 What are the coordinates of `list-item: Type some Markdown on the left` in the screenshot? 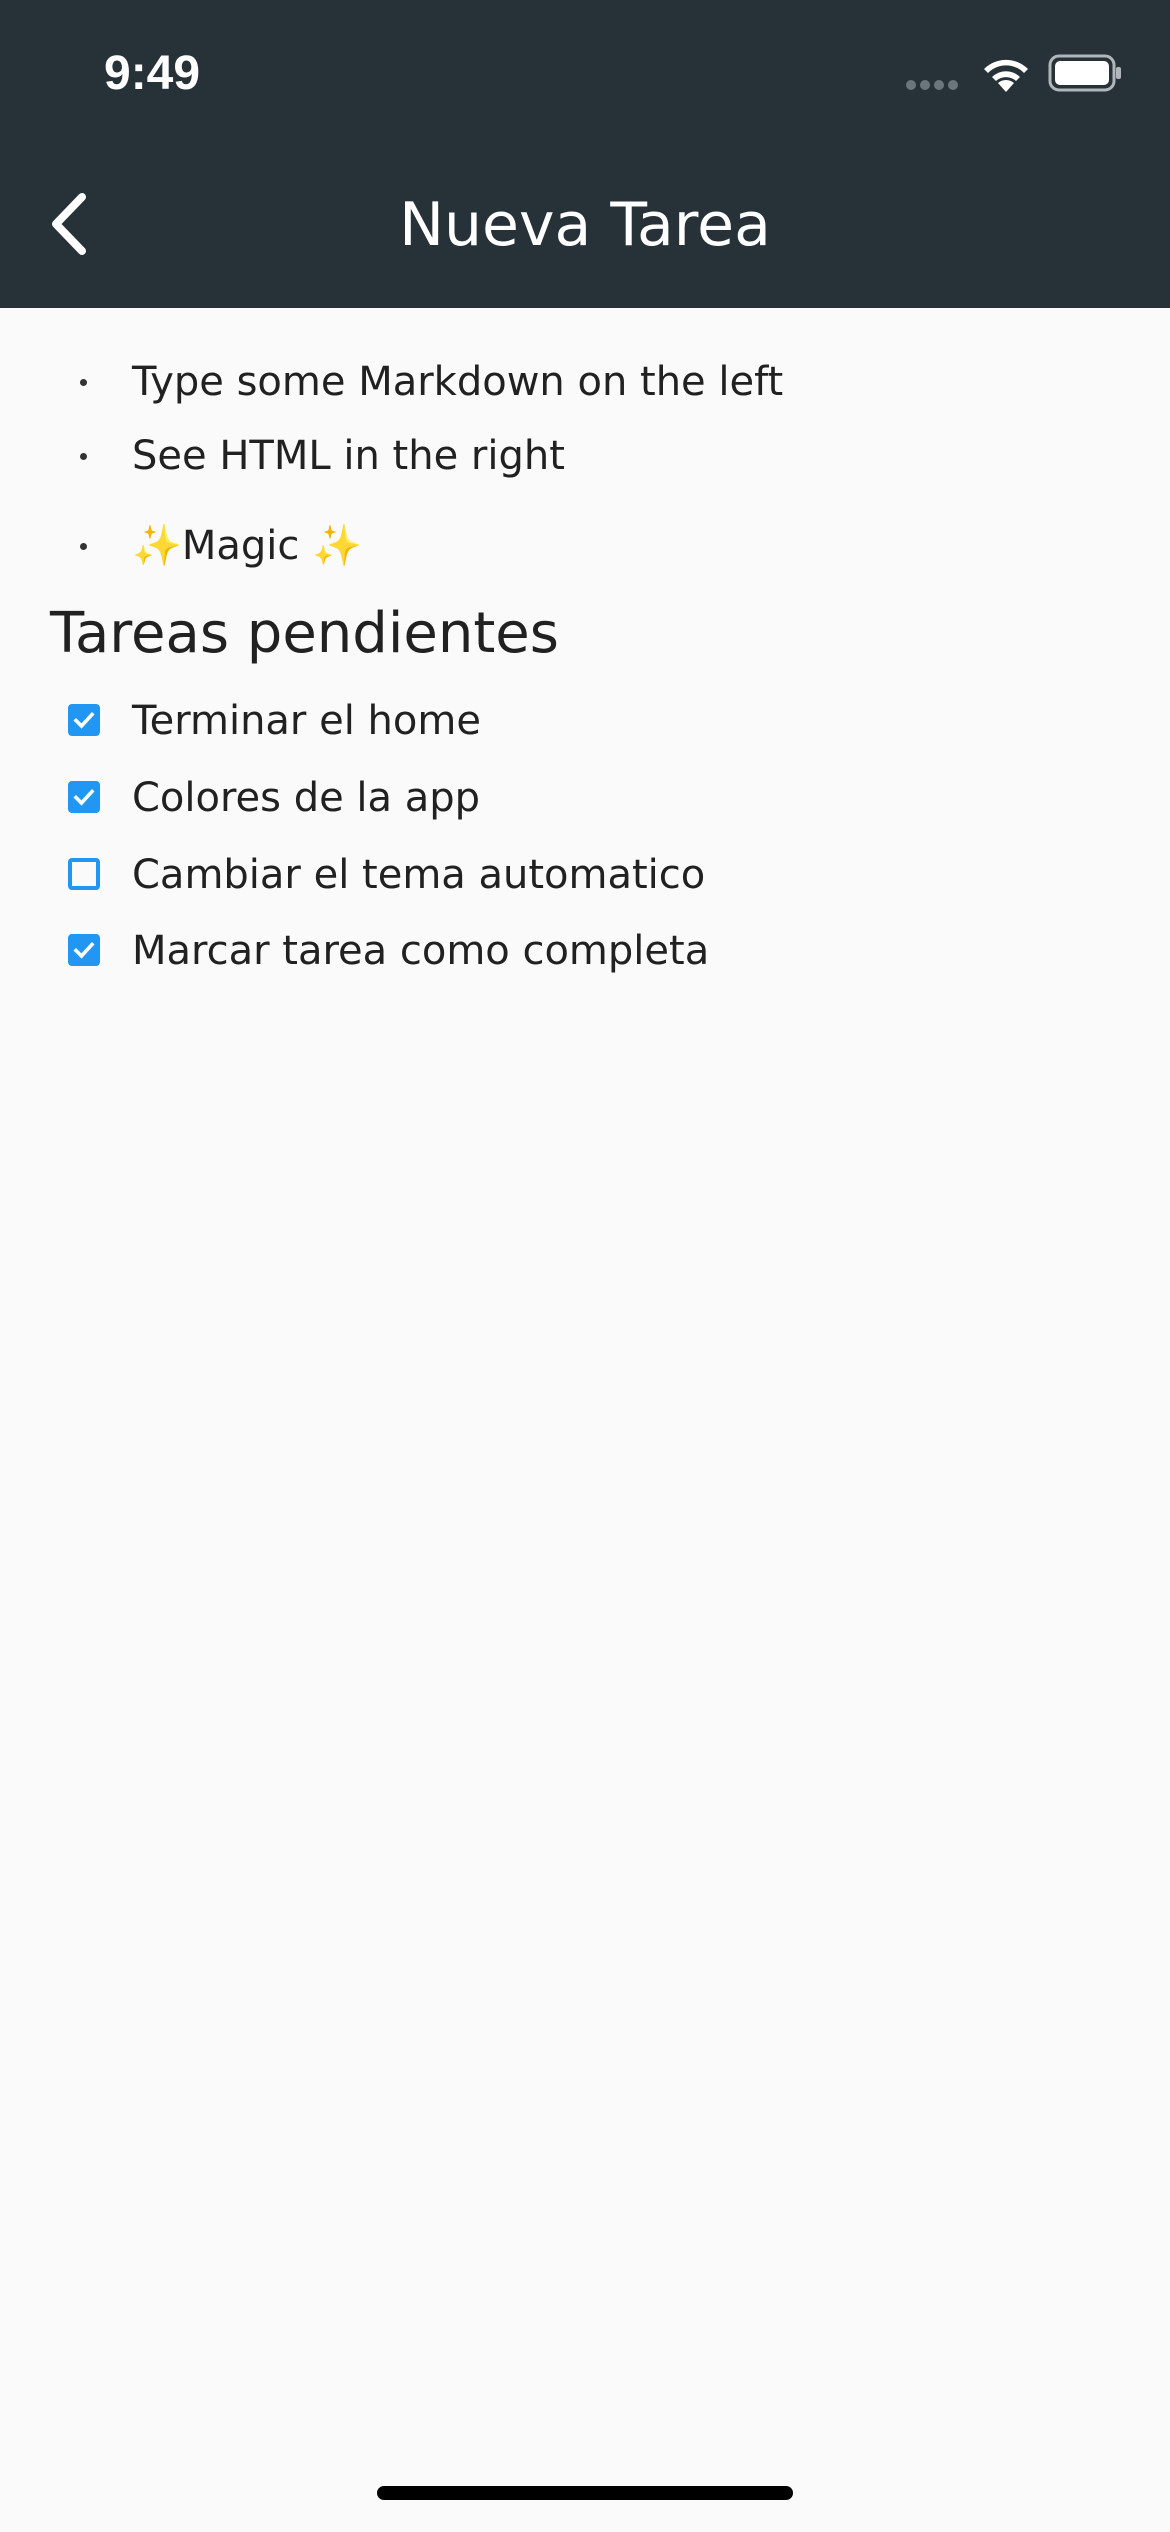 It's located at (585, 382).